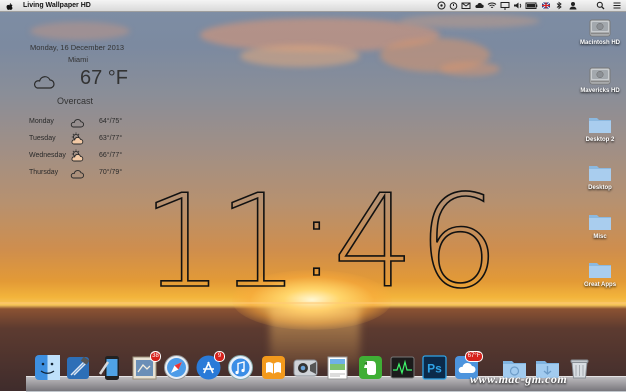 This screenshot has width=626, height=392. What do you see at coordinates (579, 367) in the screenshot?
I see `trash-icon` at bounding box center [579, 367].